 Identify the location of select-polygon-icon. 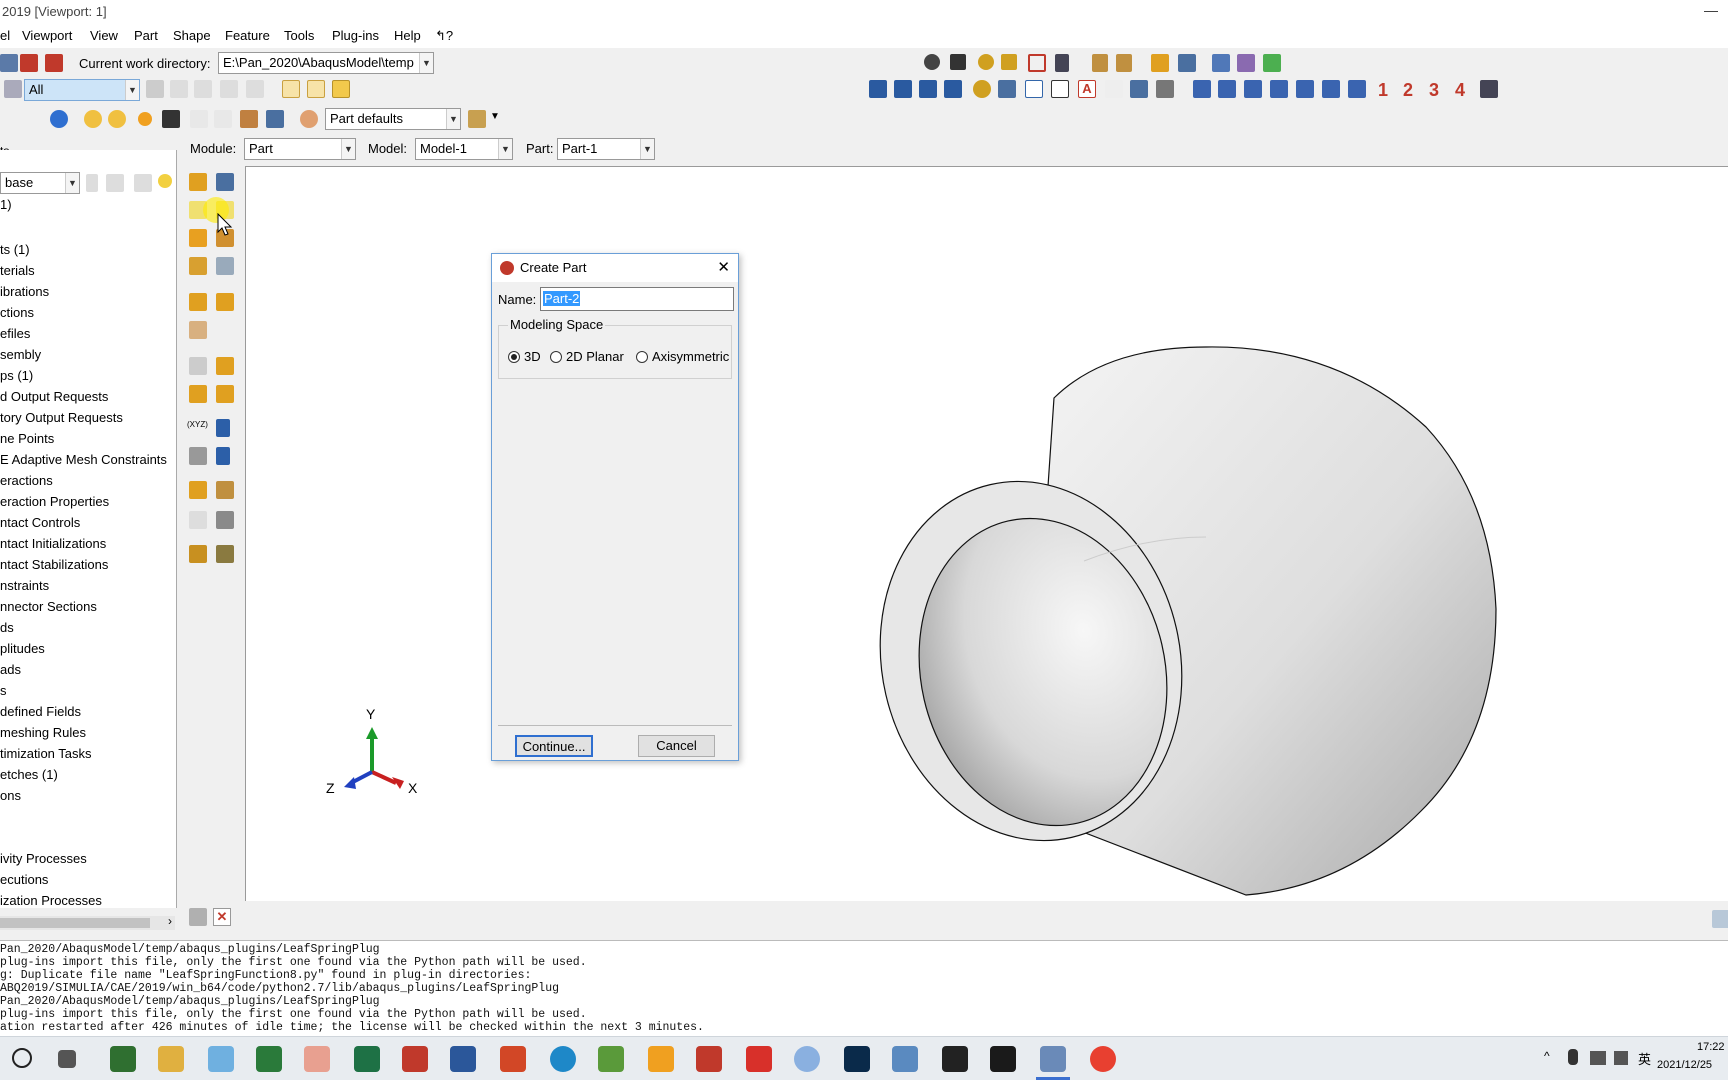
(203, 89).